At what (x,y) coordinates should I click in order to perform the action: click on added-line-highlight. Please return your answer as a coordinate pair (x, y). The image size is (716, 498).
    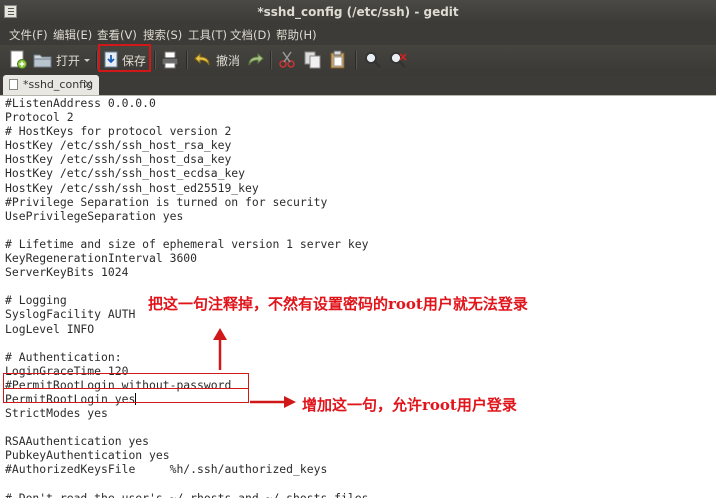
    Looking at the image, I should click on (126, 395).